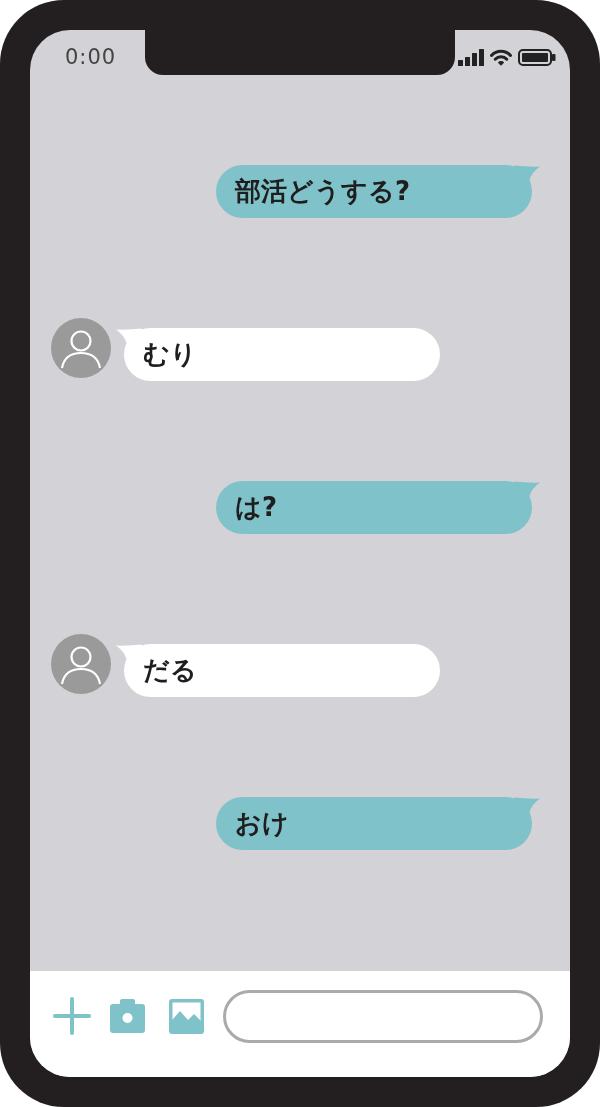 This screenshot has width=600, height=1107. What do you see at coordinates (127, 1016) in the screenshot?
I see `camera-icon` at bounding box center [127, 1016].